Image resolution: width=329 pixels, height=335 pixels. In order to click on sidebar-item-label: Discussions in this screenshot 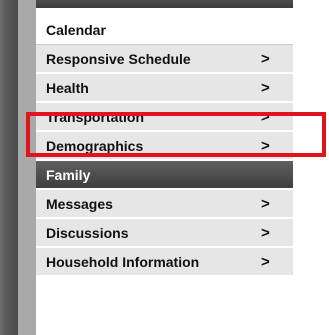, I will do `click(87, 232)`.